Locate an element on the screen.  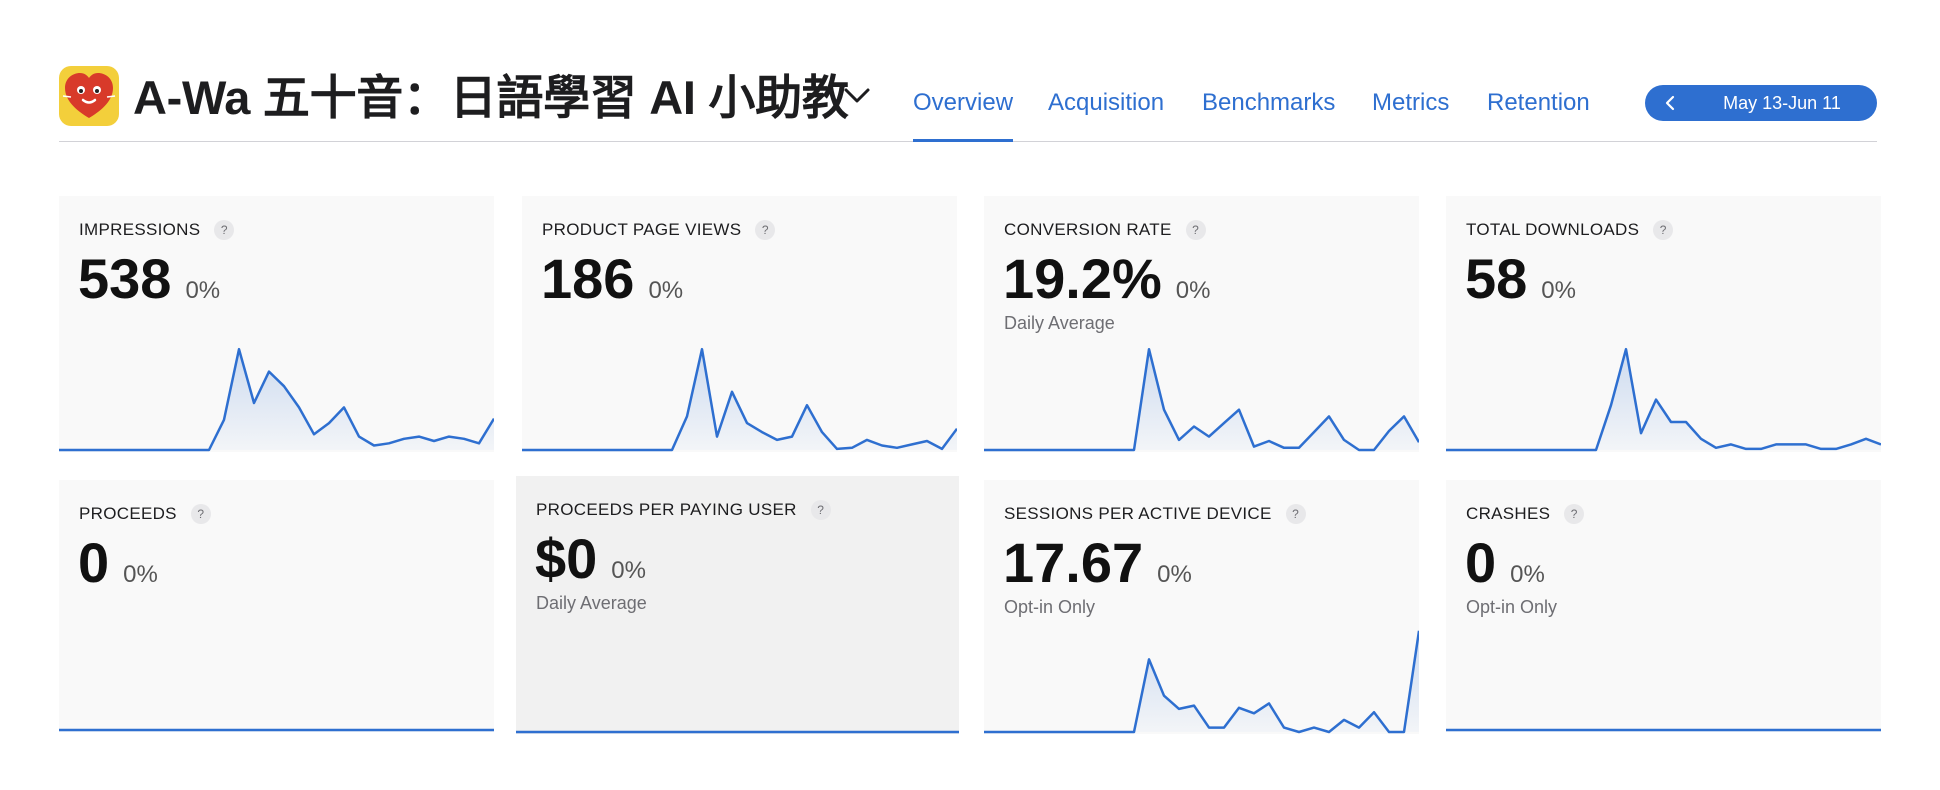
date-range-button: May 13-Jun 11 is located at coordinates (1761, 103).